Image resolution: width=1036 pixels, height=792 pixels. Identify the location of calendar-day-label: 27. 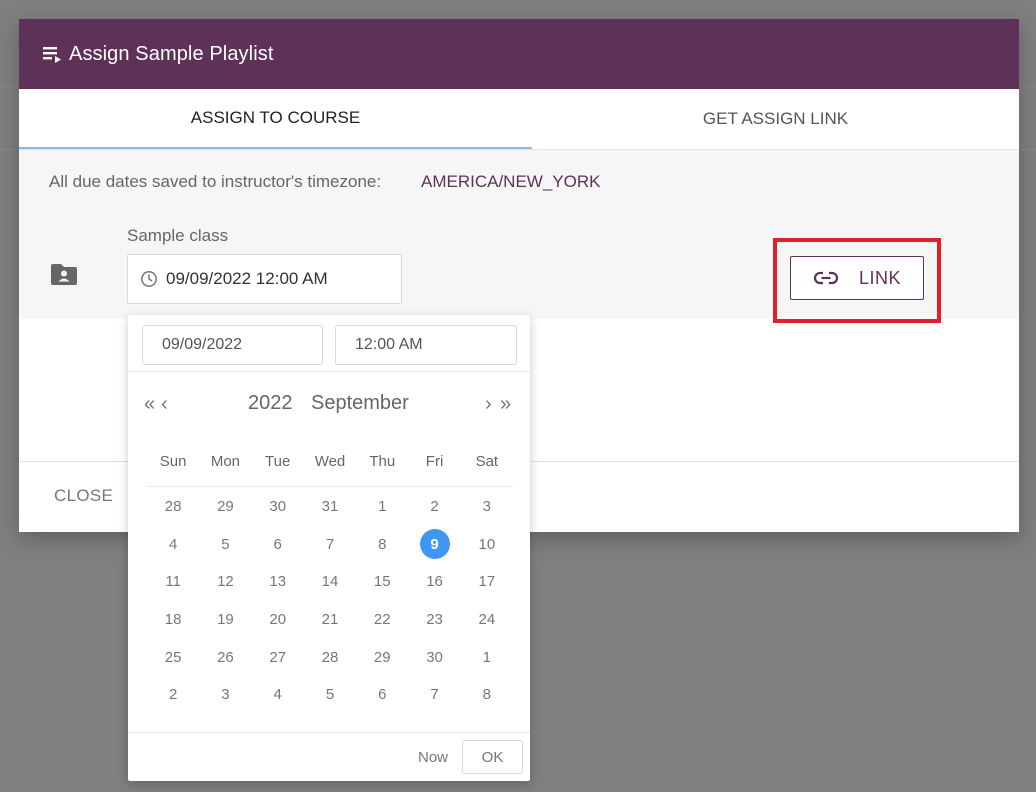
(278, 657).